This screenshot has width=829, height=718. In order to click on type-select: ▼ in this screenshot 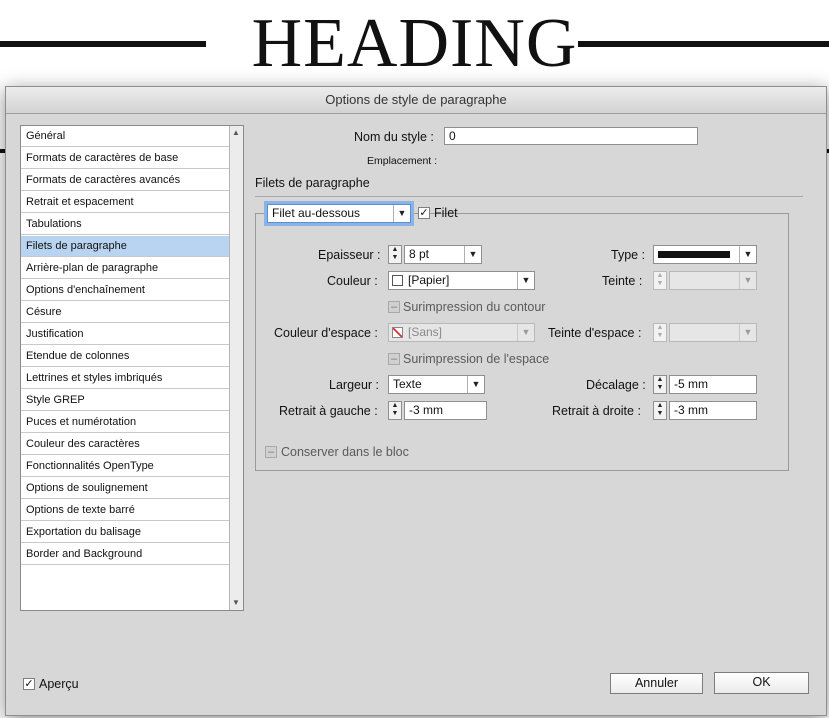, I will do `click(705, 254)`.